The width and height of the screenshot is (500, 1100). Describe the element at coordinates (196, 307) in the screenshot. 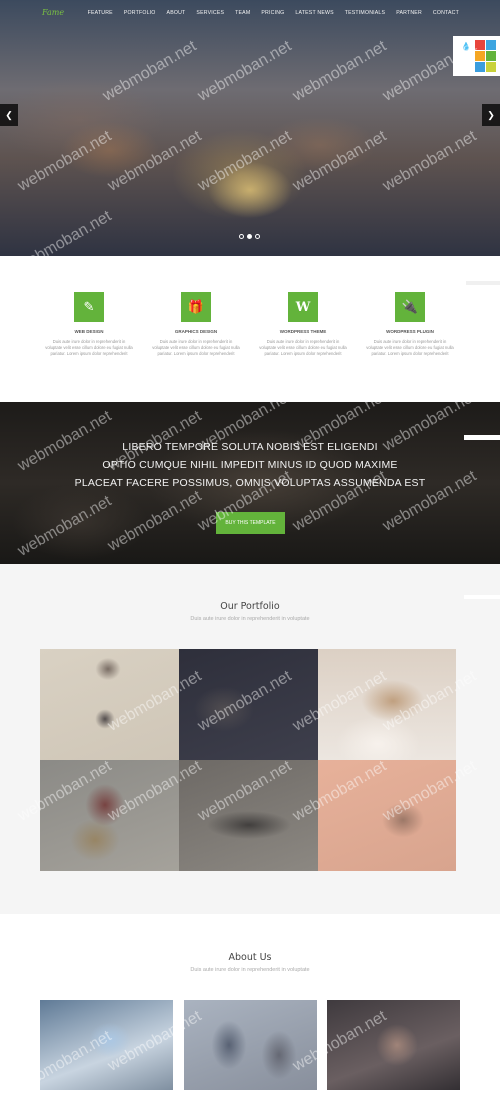

I see `gift-icon: 🎁` at that location.